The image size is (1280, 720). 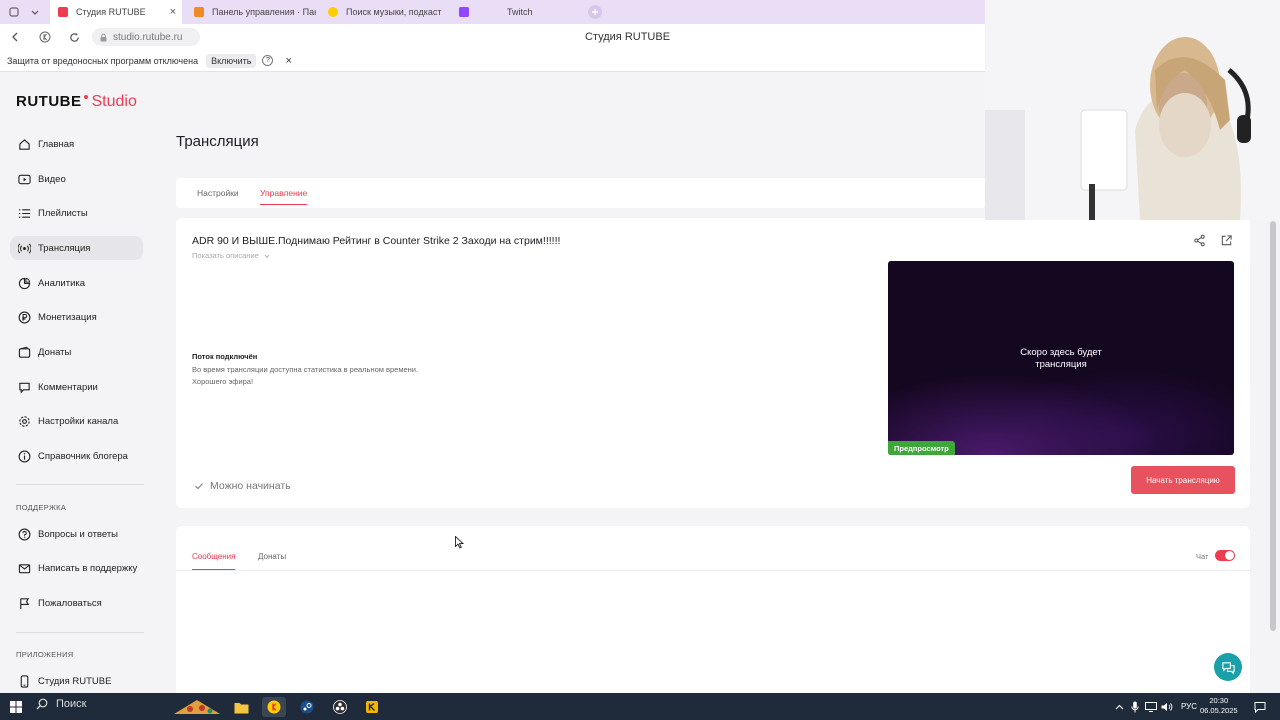 What do you see at coordinates (340, 707) in the screenshot?
I see `obs-icon` at bounding box center [340, 707].